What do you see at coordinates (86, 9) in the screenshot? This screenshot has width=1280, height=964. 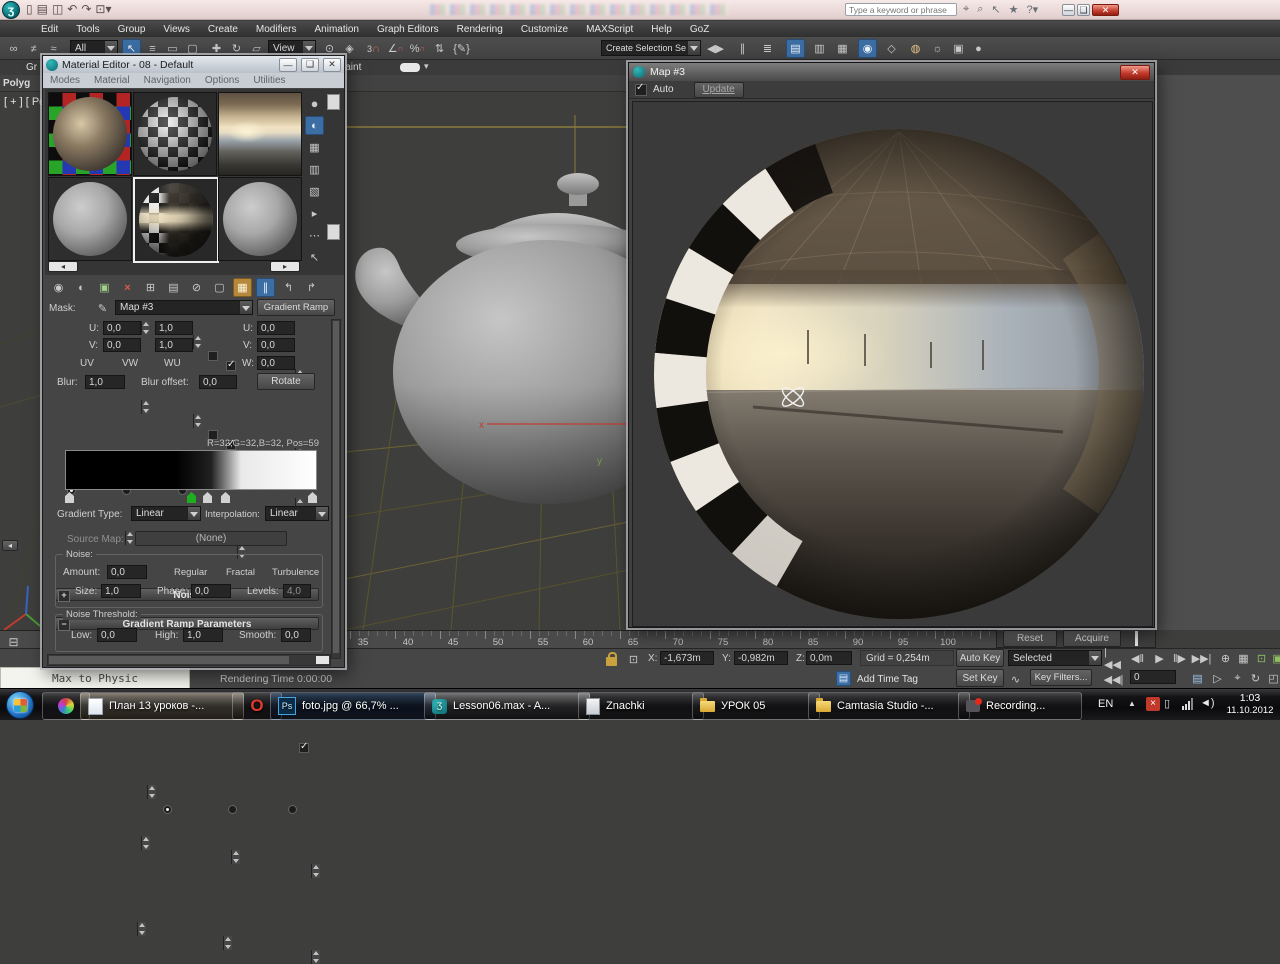 I see `redo-icon: ↷` at bounding box center [86, 9].